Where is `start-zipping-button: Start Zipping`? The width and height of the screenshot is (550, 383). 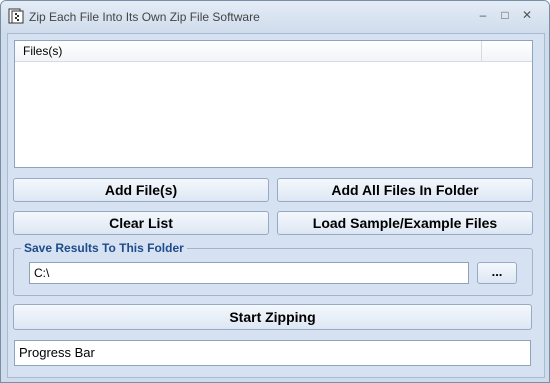
start-zipping-button: Start Zipping is located at coordinates (272, 317).